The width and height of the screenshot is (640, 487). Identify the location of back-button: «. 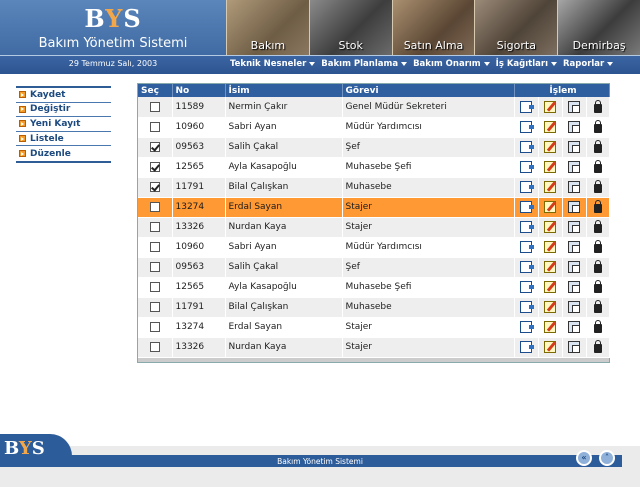
(584, 458).